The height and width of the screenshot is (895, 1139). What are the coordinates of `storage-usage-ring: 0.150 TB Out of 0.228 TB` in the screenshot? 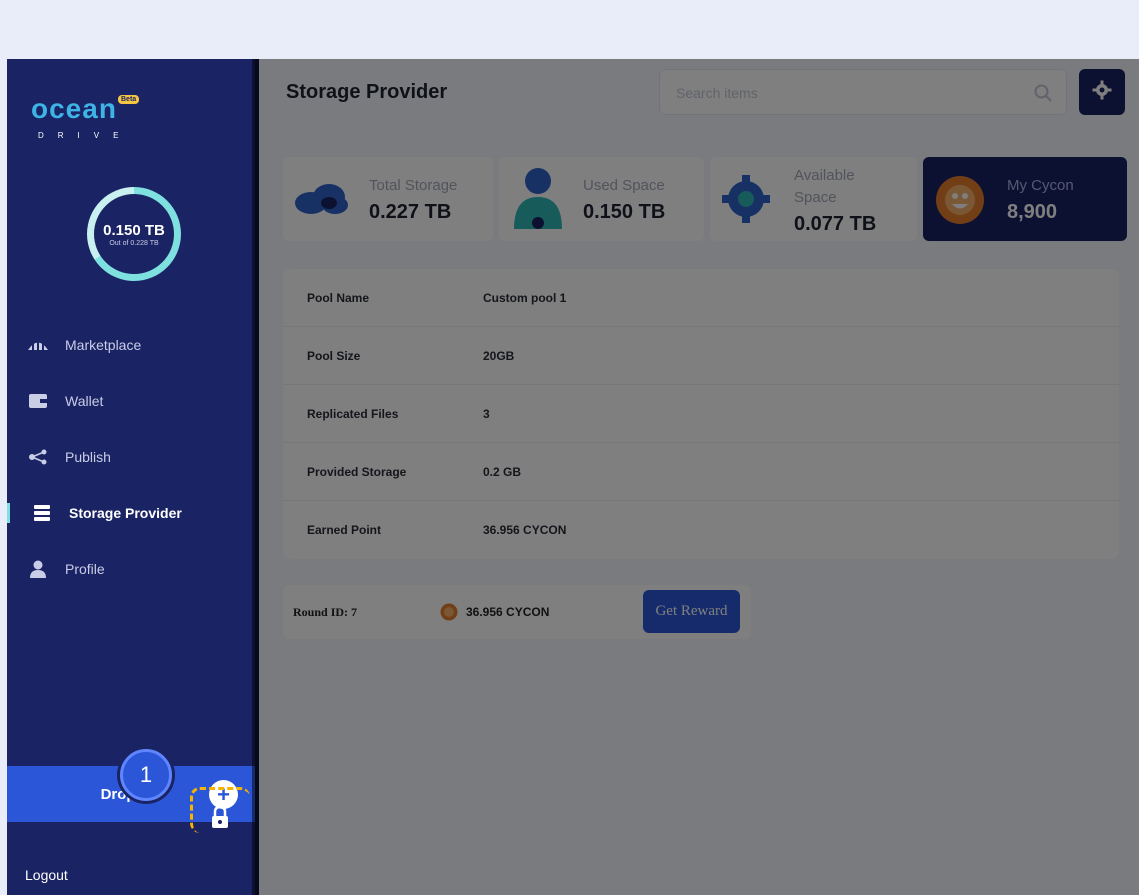 It's located at (134, 234).